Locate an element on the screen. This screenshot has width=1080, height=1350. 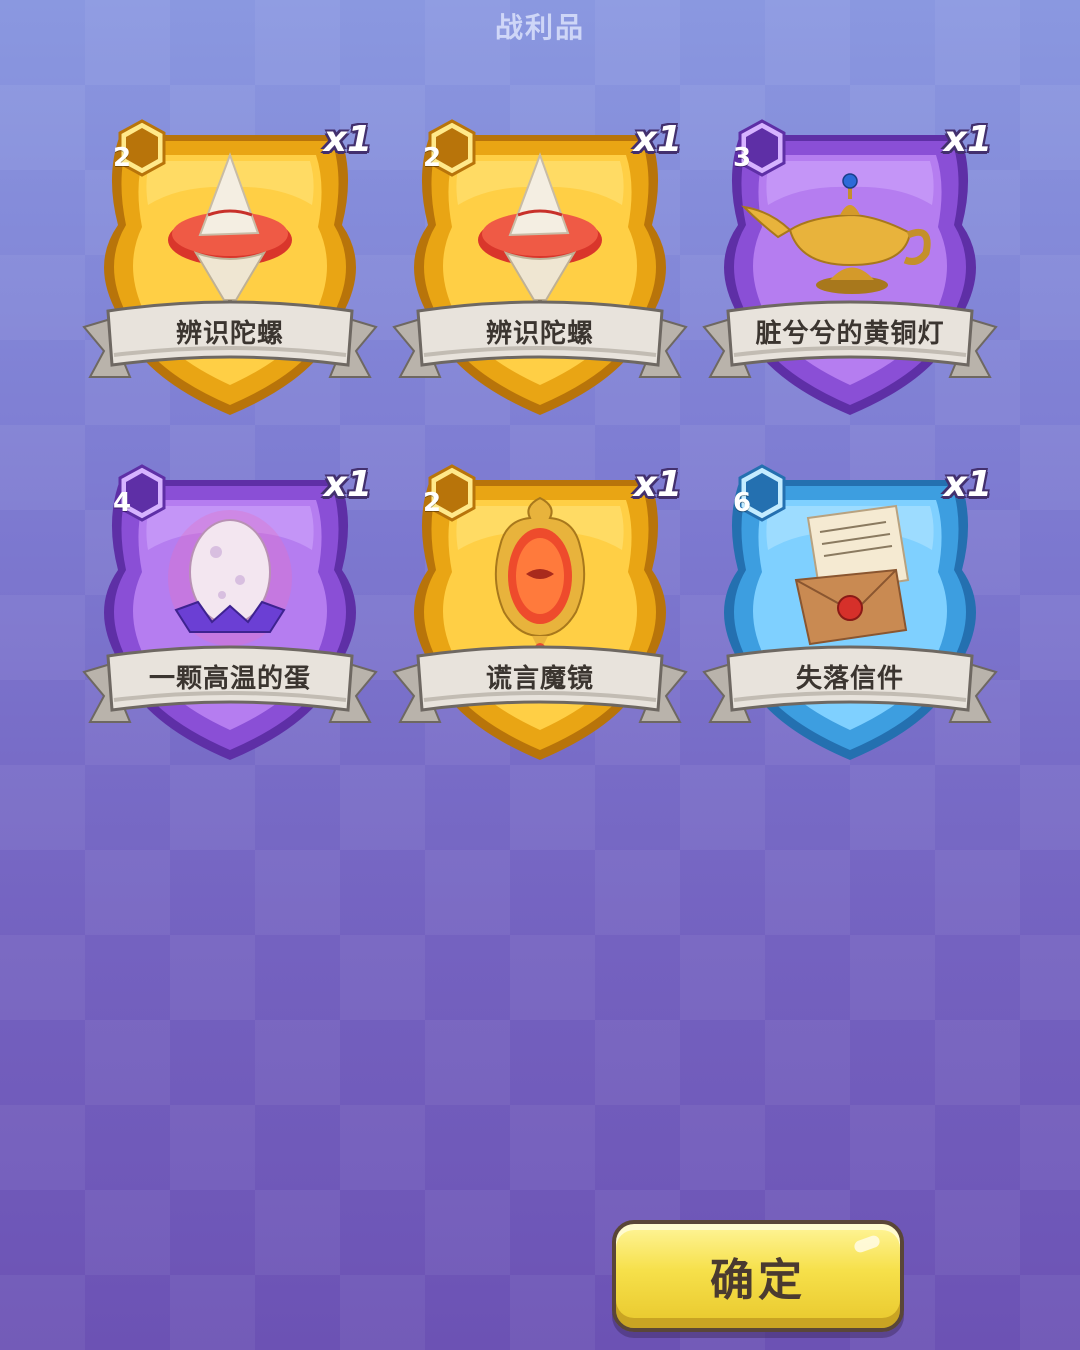
rank-badge: 3 is located at coordinates (742, 158).